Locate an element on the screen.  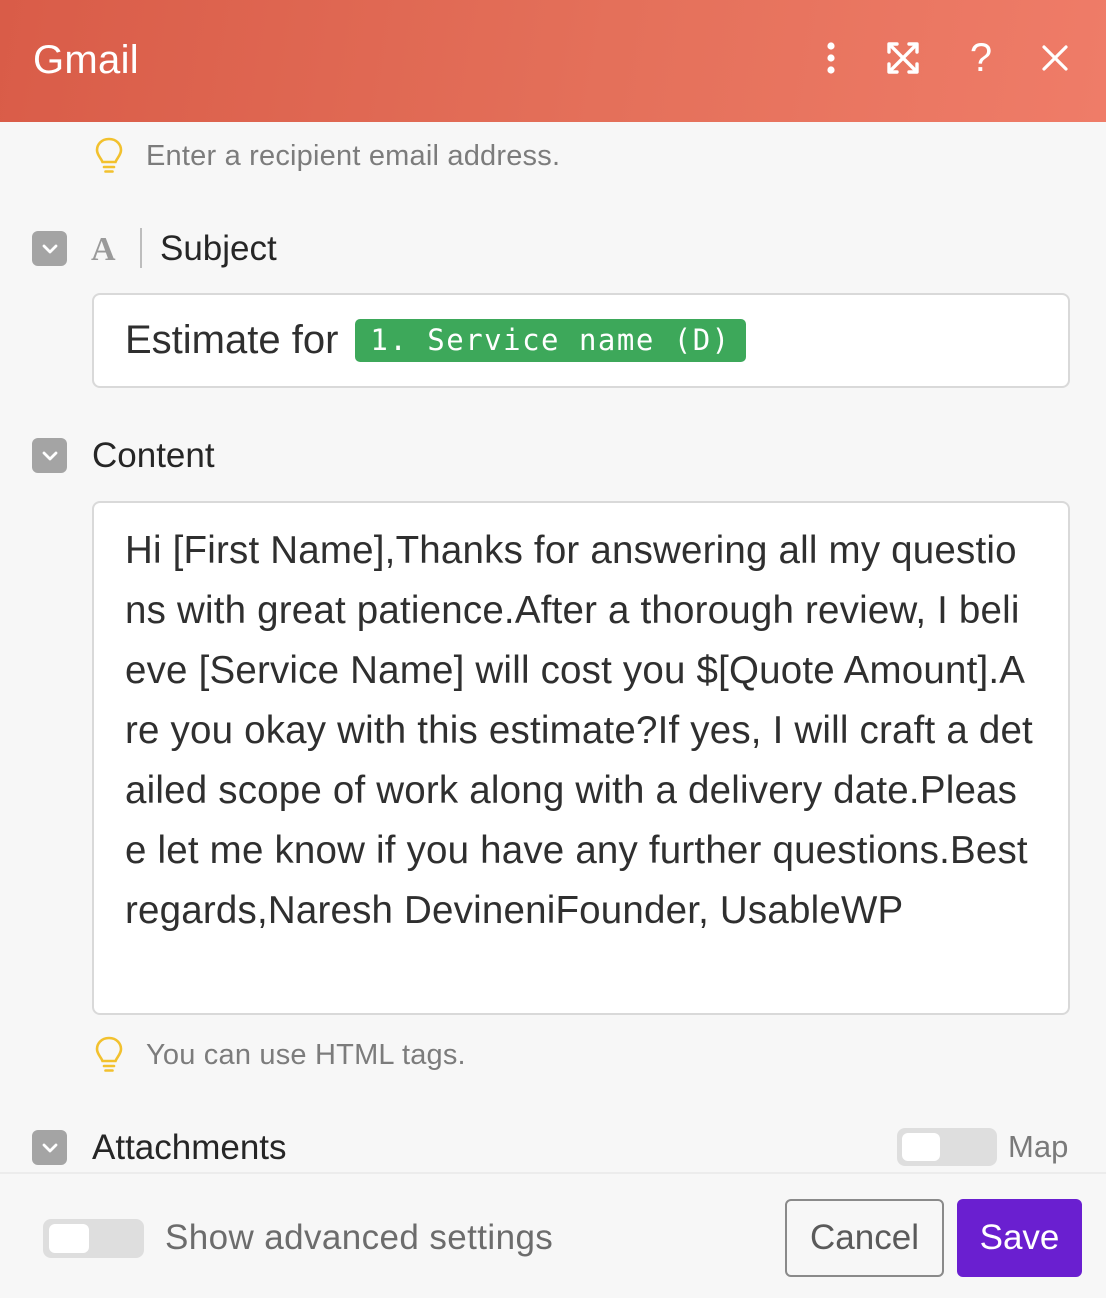
close-icon is located at coordinates (1055, 58).